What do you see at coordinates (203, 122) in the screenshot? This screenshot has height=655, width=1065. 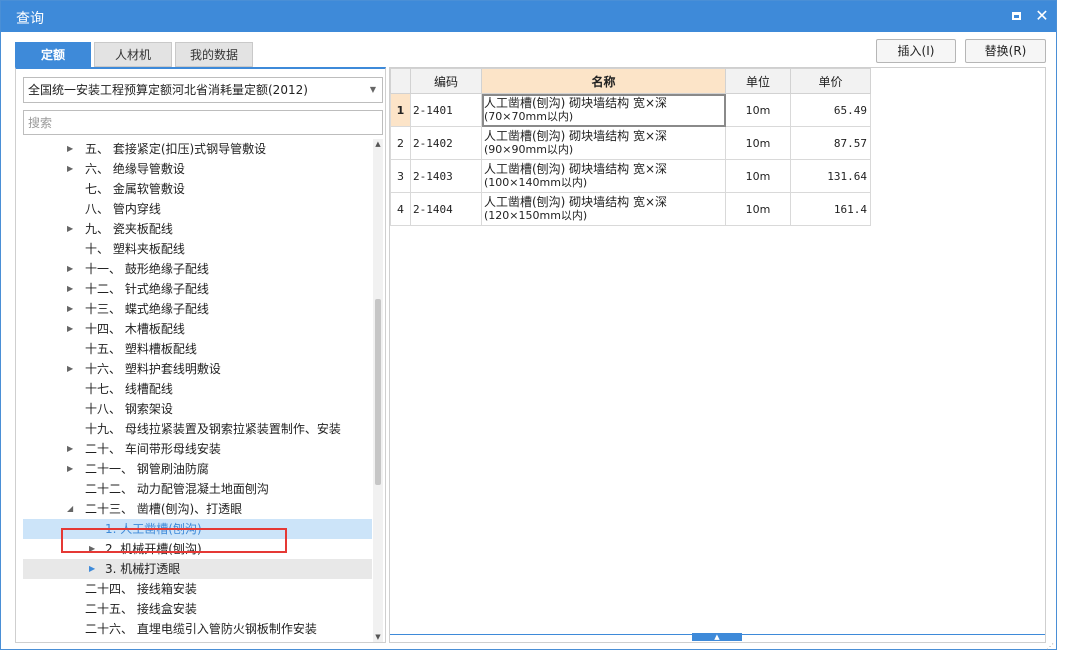 I see `search-input` at bounding box center [203, 122].